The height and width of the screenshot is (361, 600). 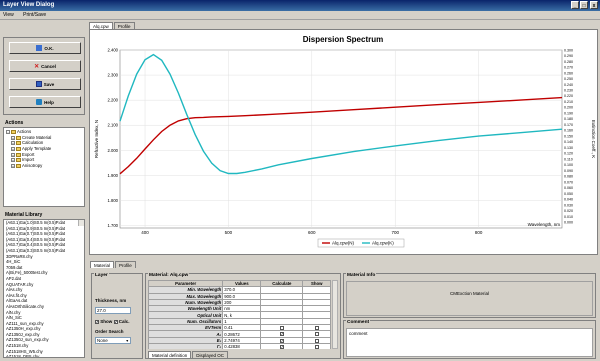 I want to click on menu-print-save: Print/Save, so click(x=34, y=15).